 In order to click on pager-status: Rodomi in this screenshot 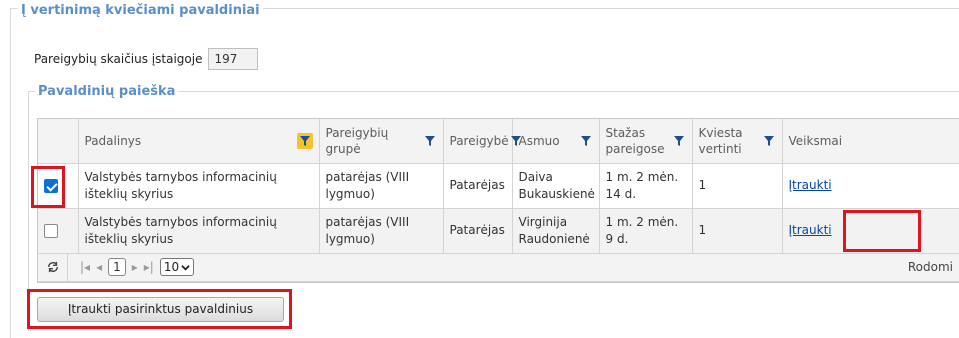, I will do `click(930, 267)`.